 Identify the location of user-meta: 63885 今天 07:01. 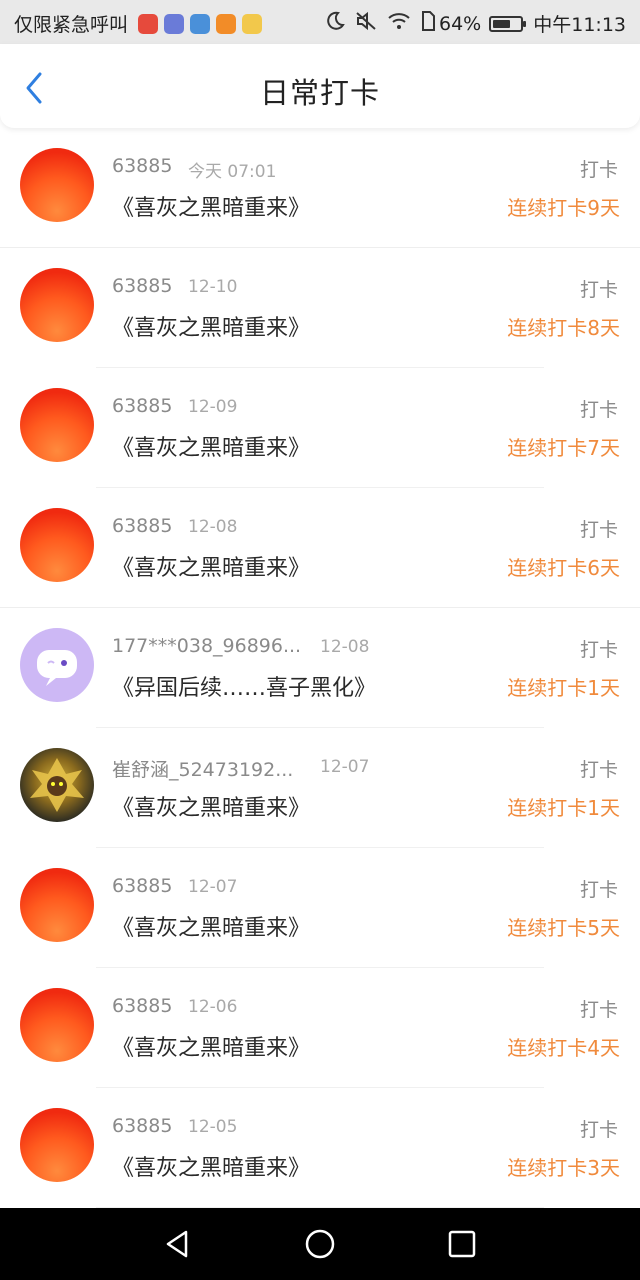
(194, 168).